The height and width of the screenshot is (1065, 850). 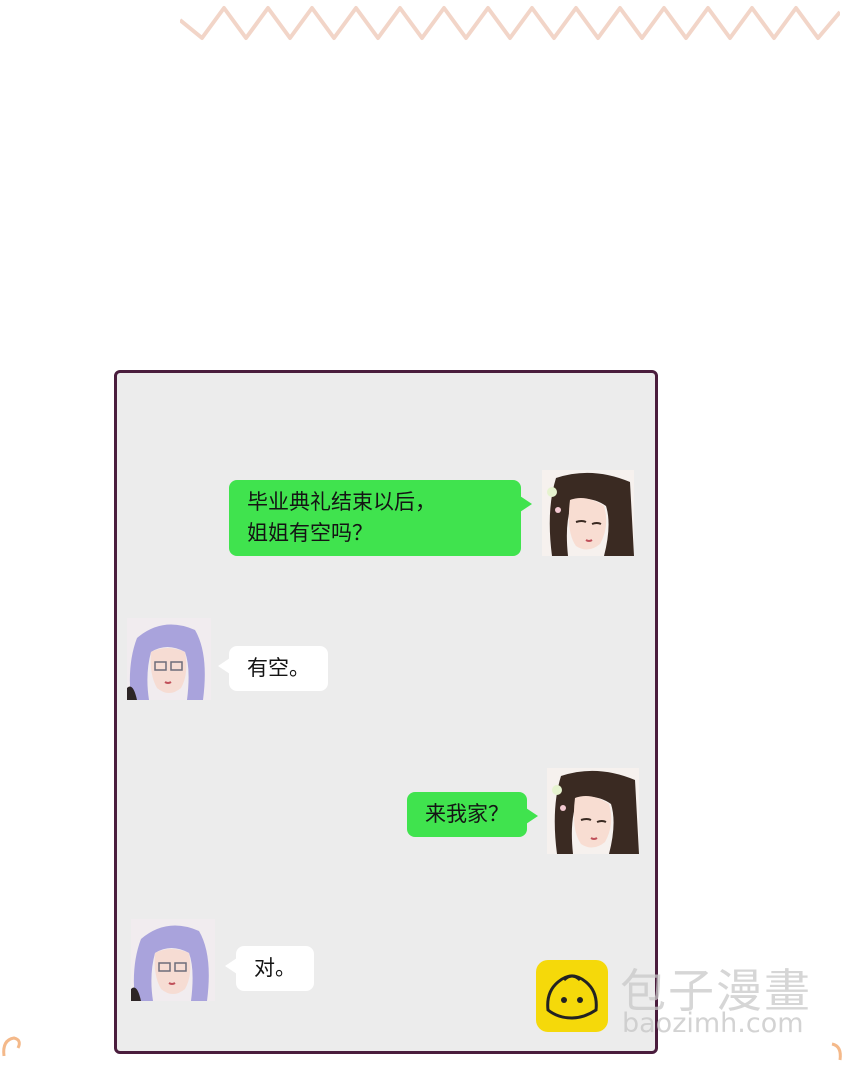 I want to click on chat-bubble-sent-2: 来我家？, so click(x=472, y=814).